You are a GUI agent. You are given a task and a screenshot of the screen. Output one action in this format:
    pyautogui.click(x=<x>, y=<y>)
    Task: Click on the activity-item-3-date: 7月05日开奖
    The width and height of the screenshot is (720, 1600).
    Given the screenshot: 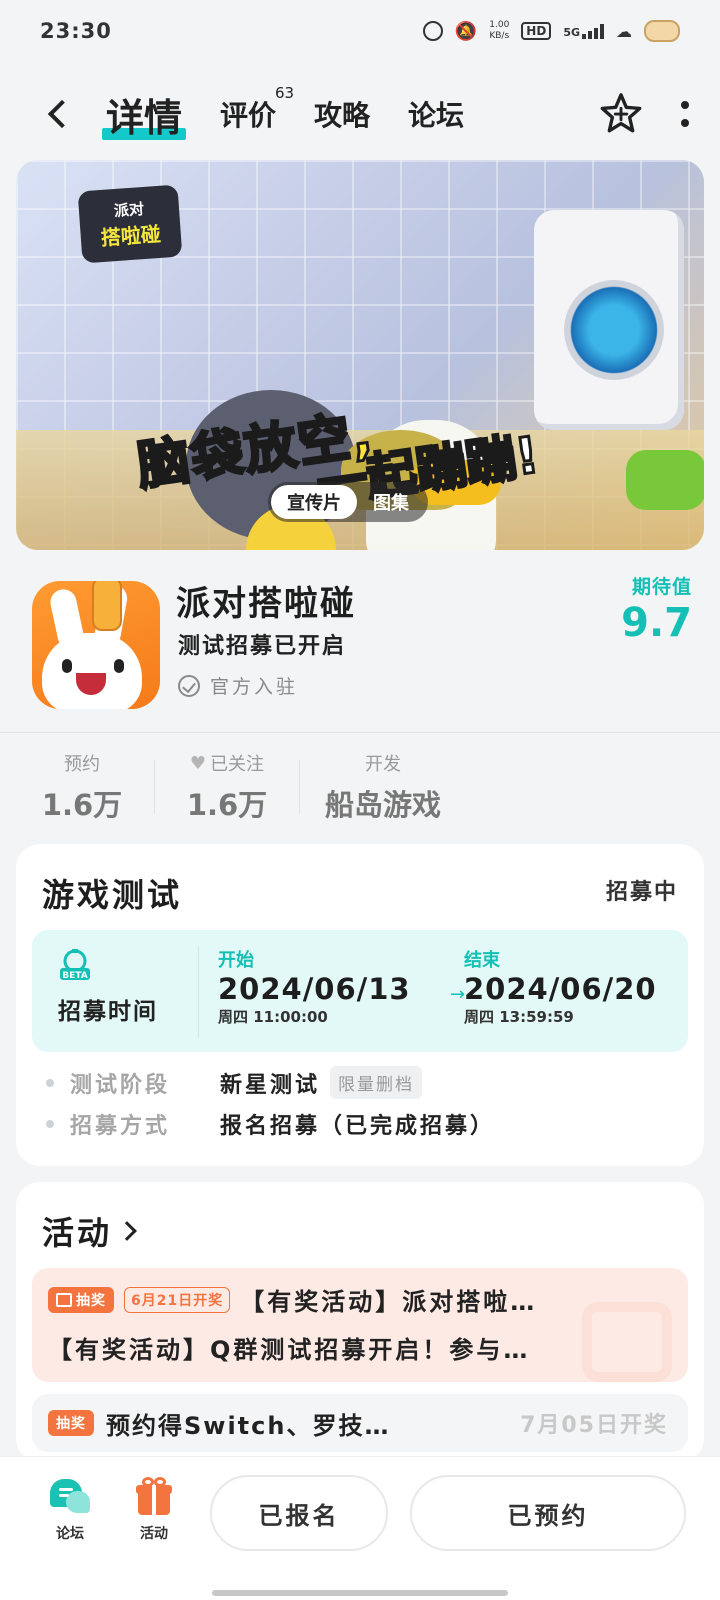 What is the action you would take?
    pyautogui.click(x=594, y=1425)
    